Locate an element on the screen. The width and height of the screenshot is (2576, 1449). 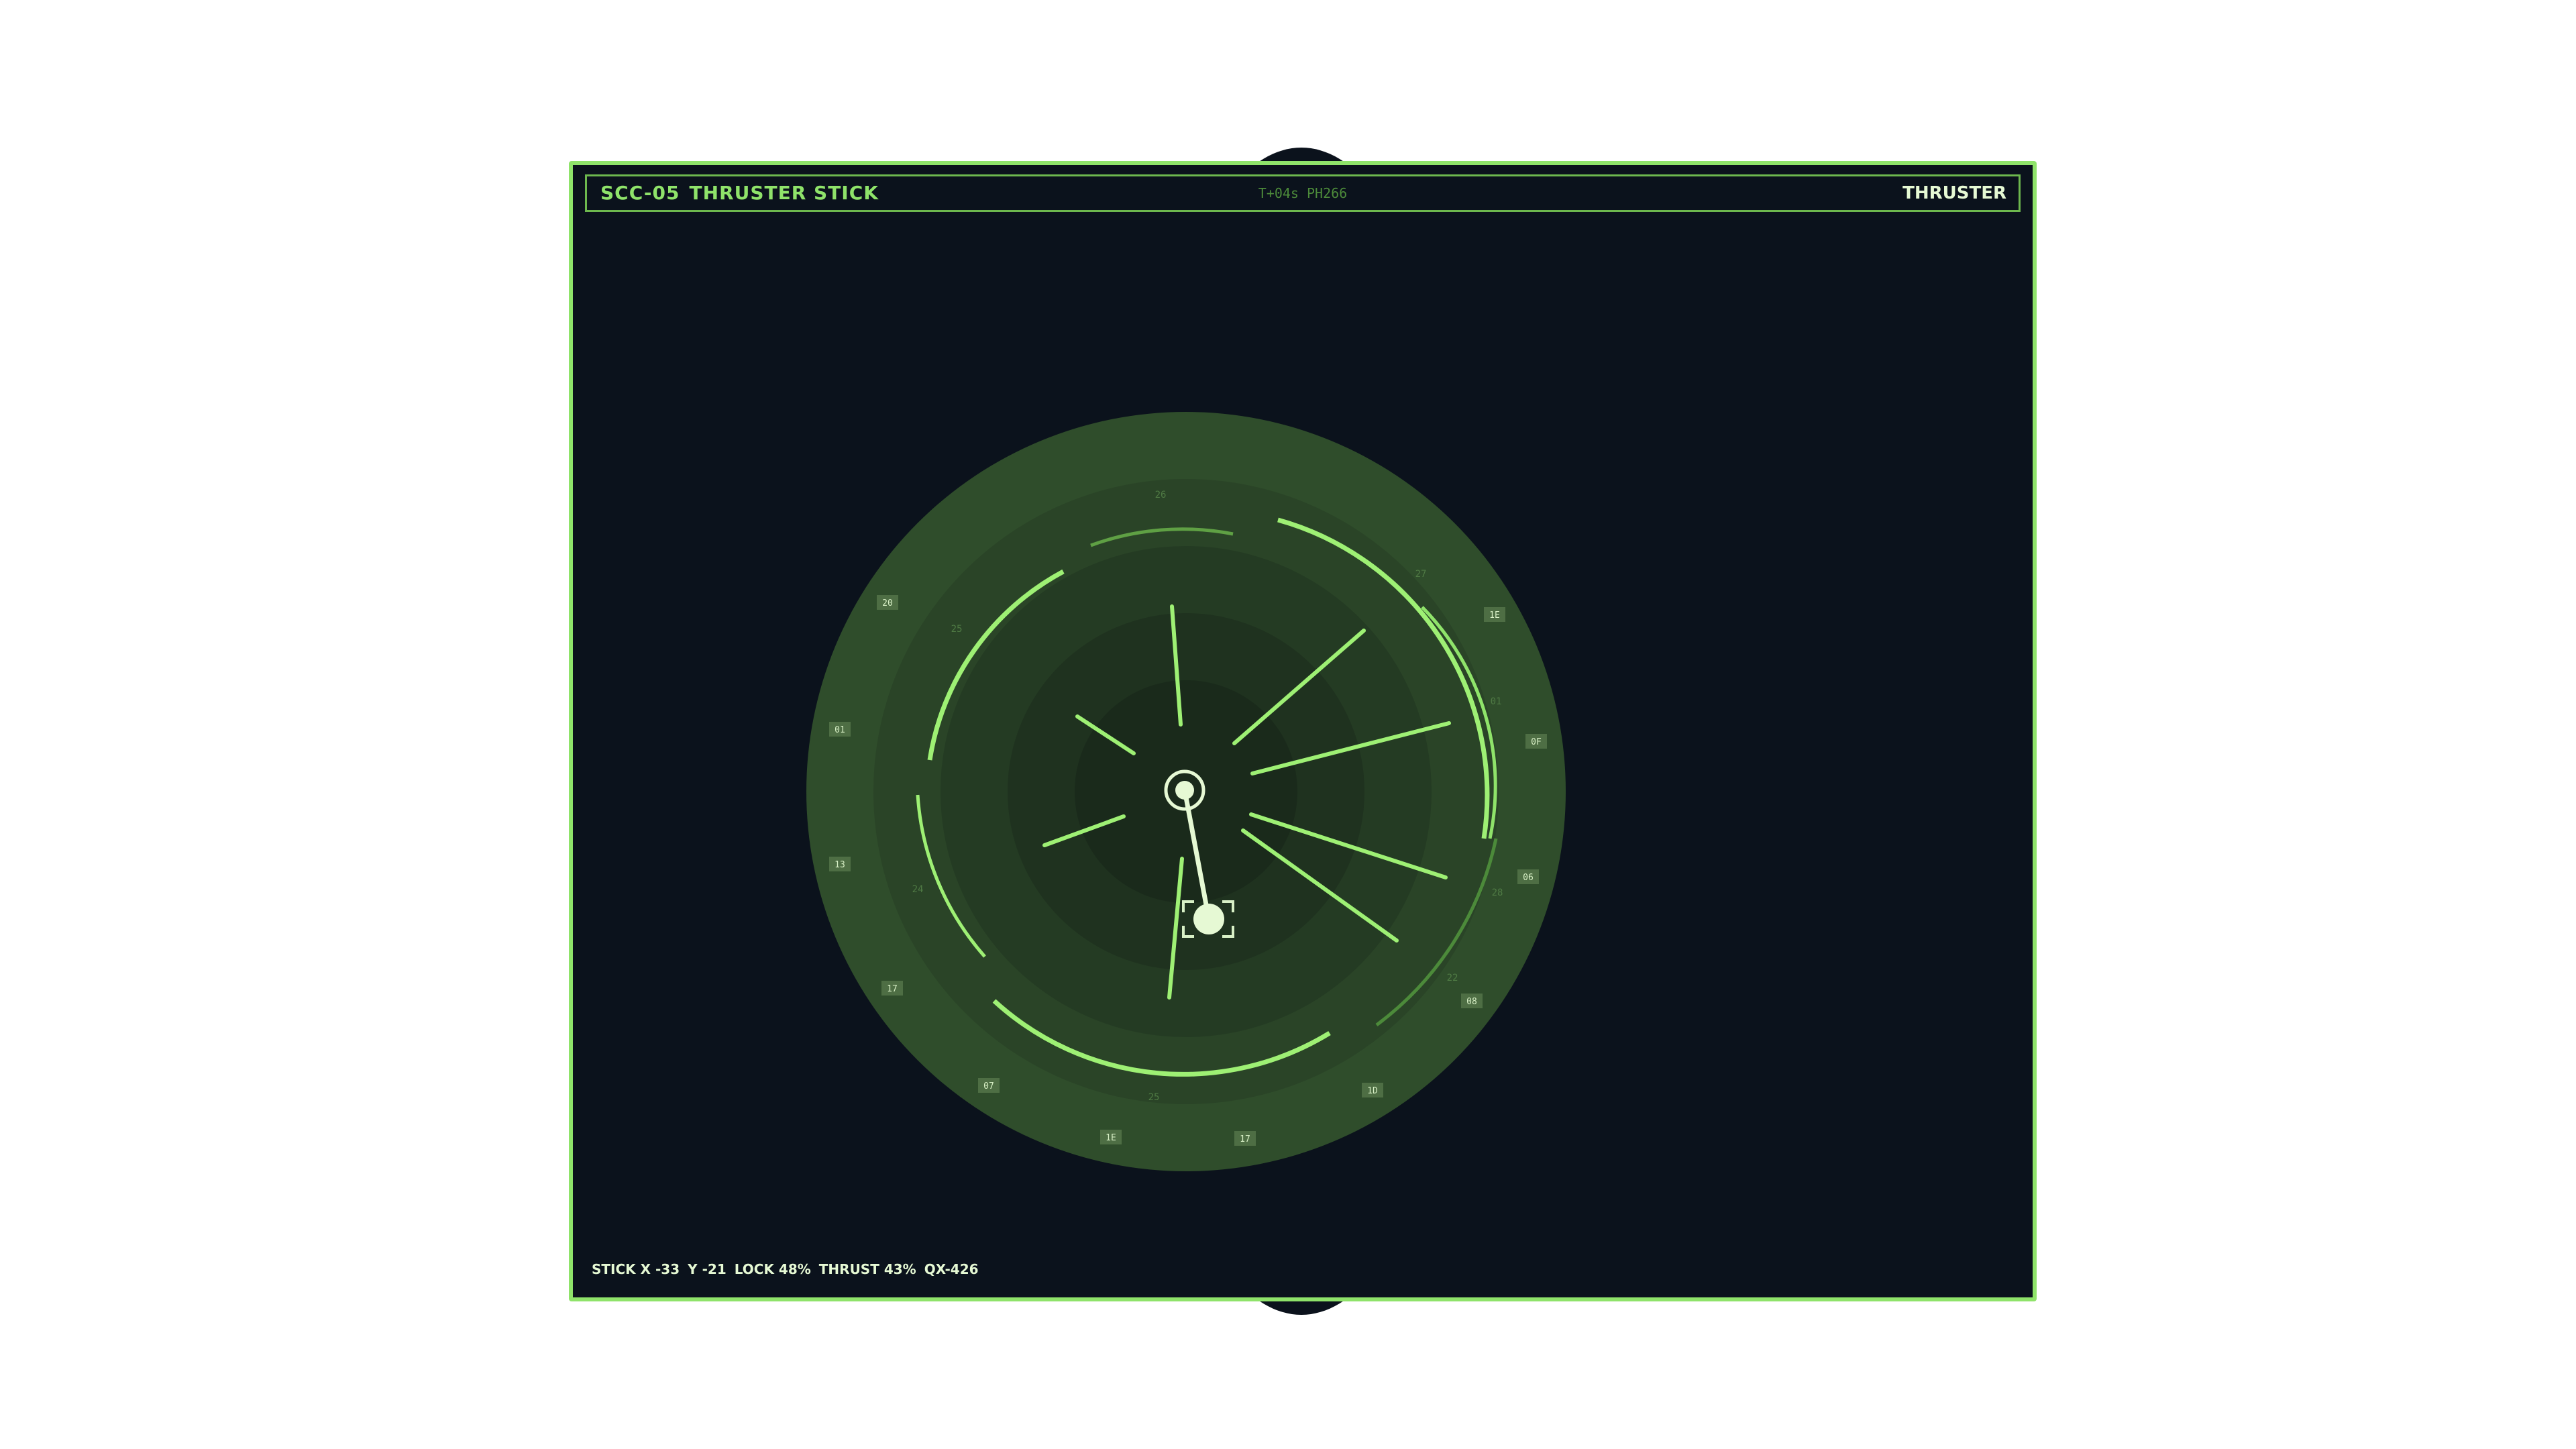
outer-tag-text: 0F is located at coordinates (1536, 742).